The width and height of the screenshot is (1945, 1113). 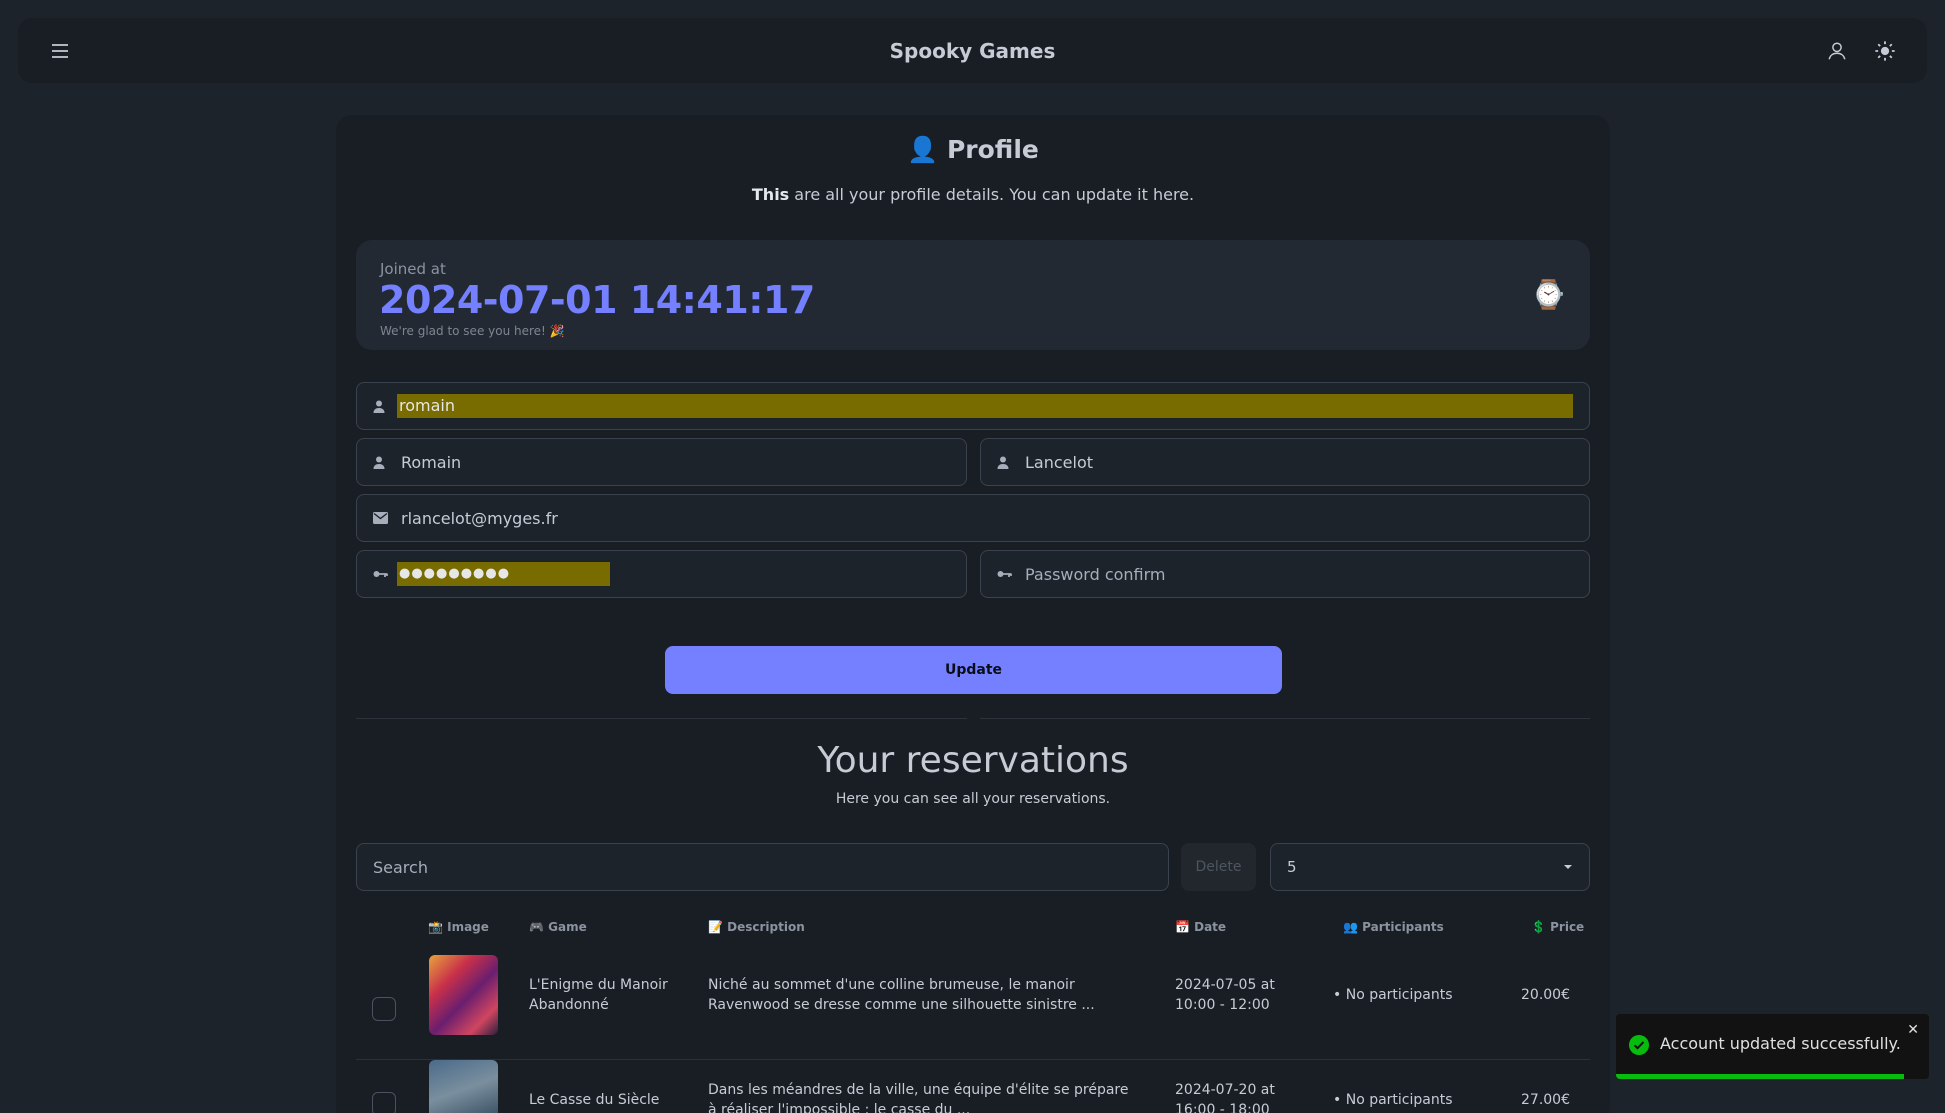 I want to click on update-button: Update, so click(x=973, y=670).